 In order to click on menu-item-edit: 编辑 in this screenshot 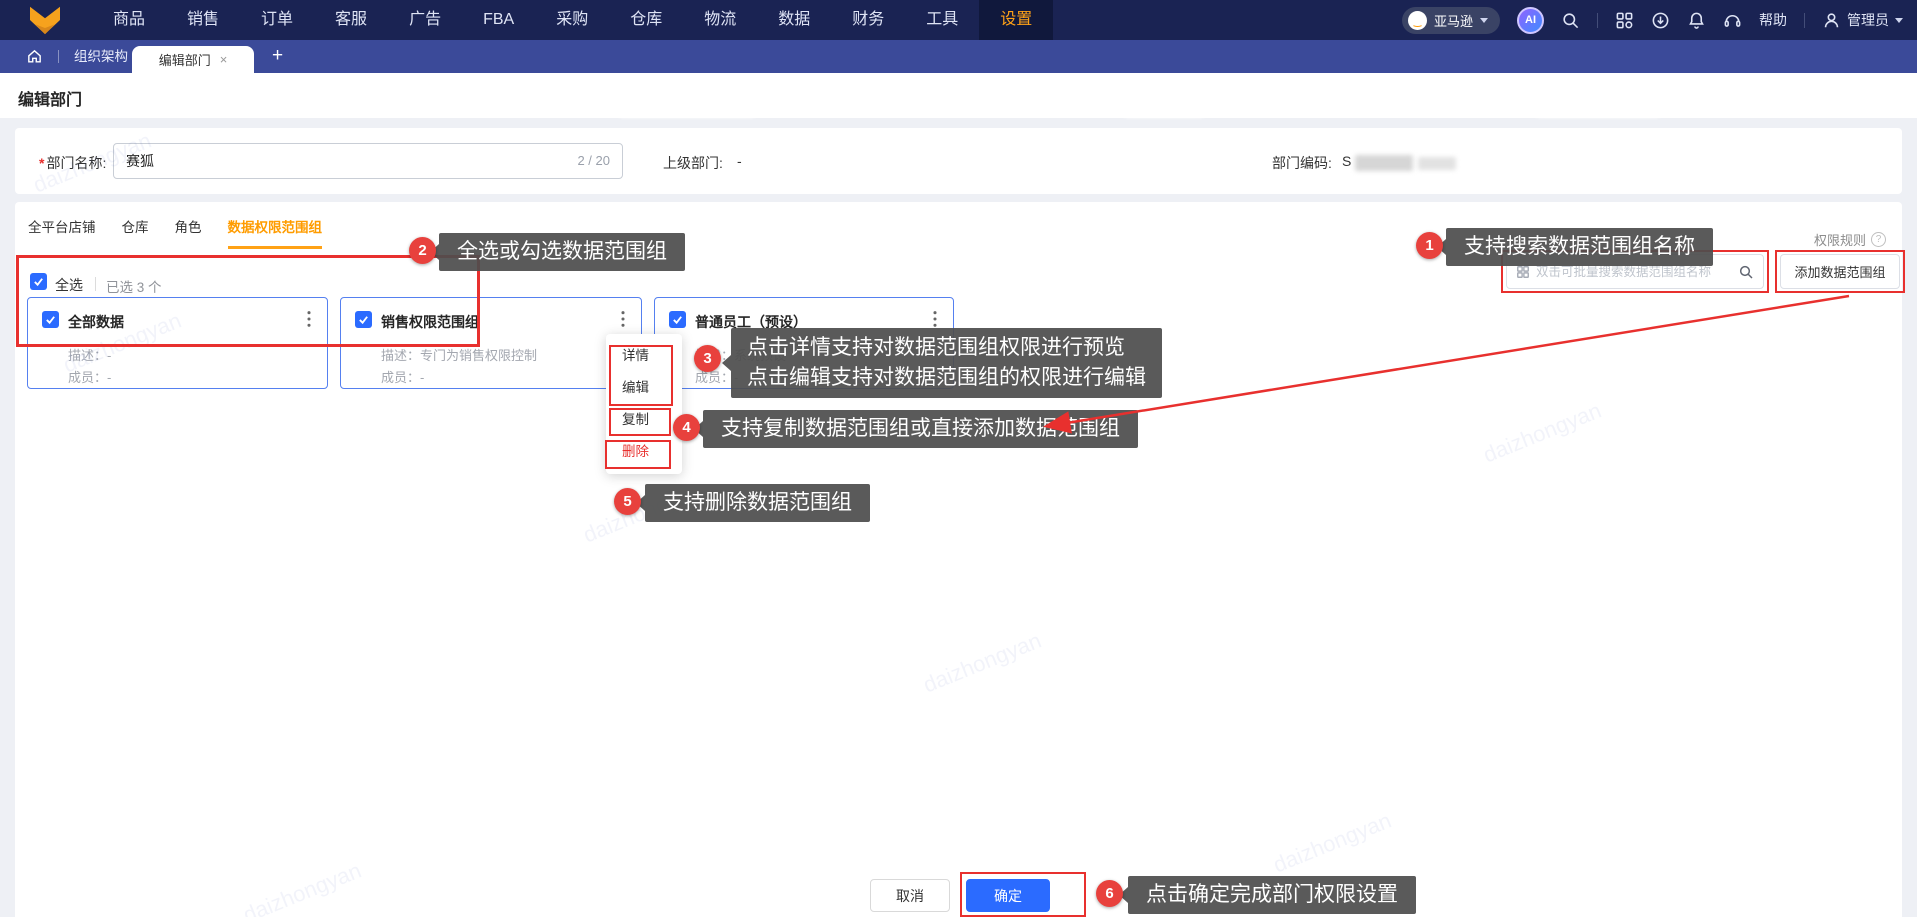, I will do `click(644, 388)`.